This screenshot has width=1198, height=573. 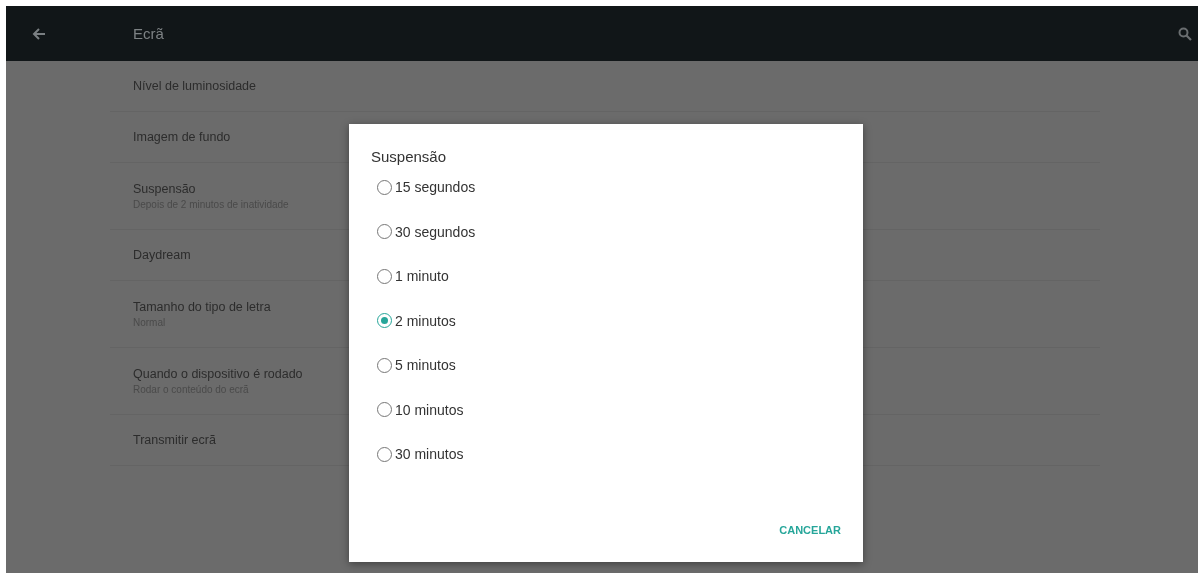 I want to click on option-label: 1 minuto, so click(x=422, y=276).